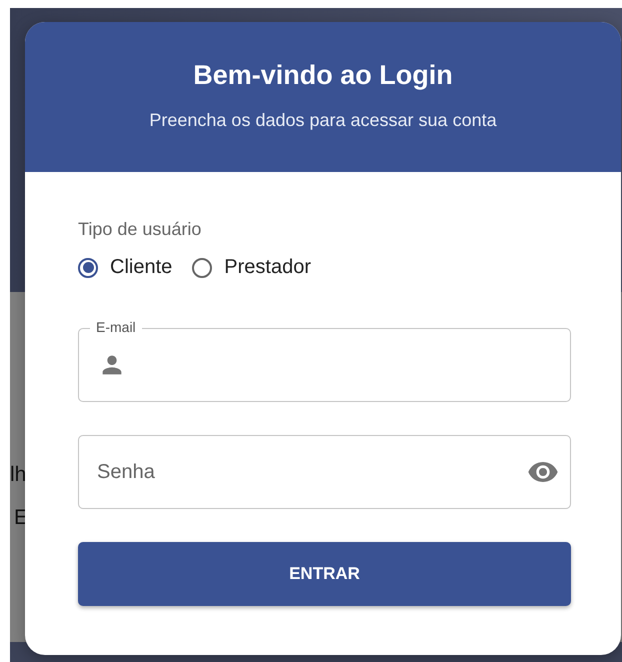 The height and width of the screenshot is (662, 622). What do you see at coordinates (116, 327) in the screenshot?
I see `field-label: E-mail` at bounding box center [116, 327].